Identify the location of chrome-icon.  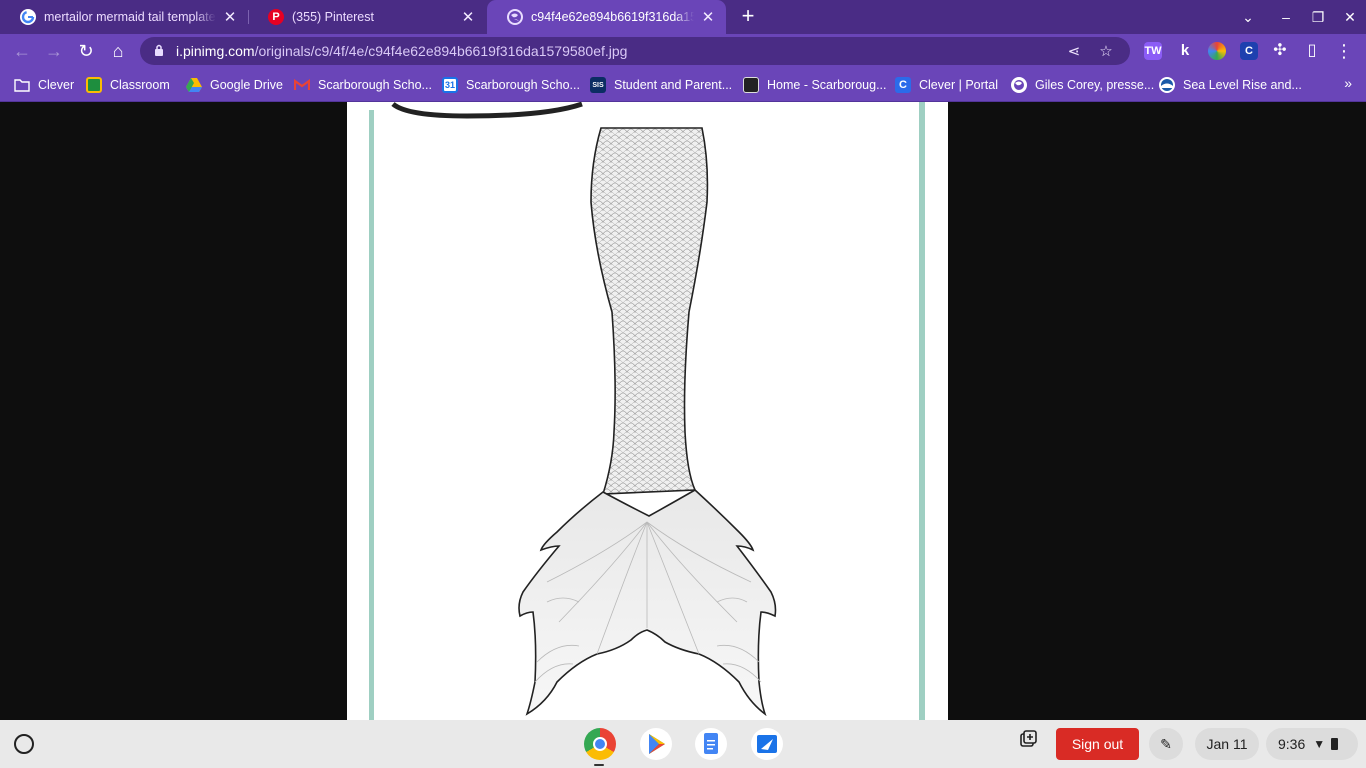
(600, 744).